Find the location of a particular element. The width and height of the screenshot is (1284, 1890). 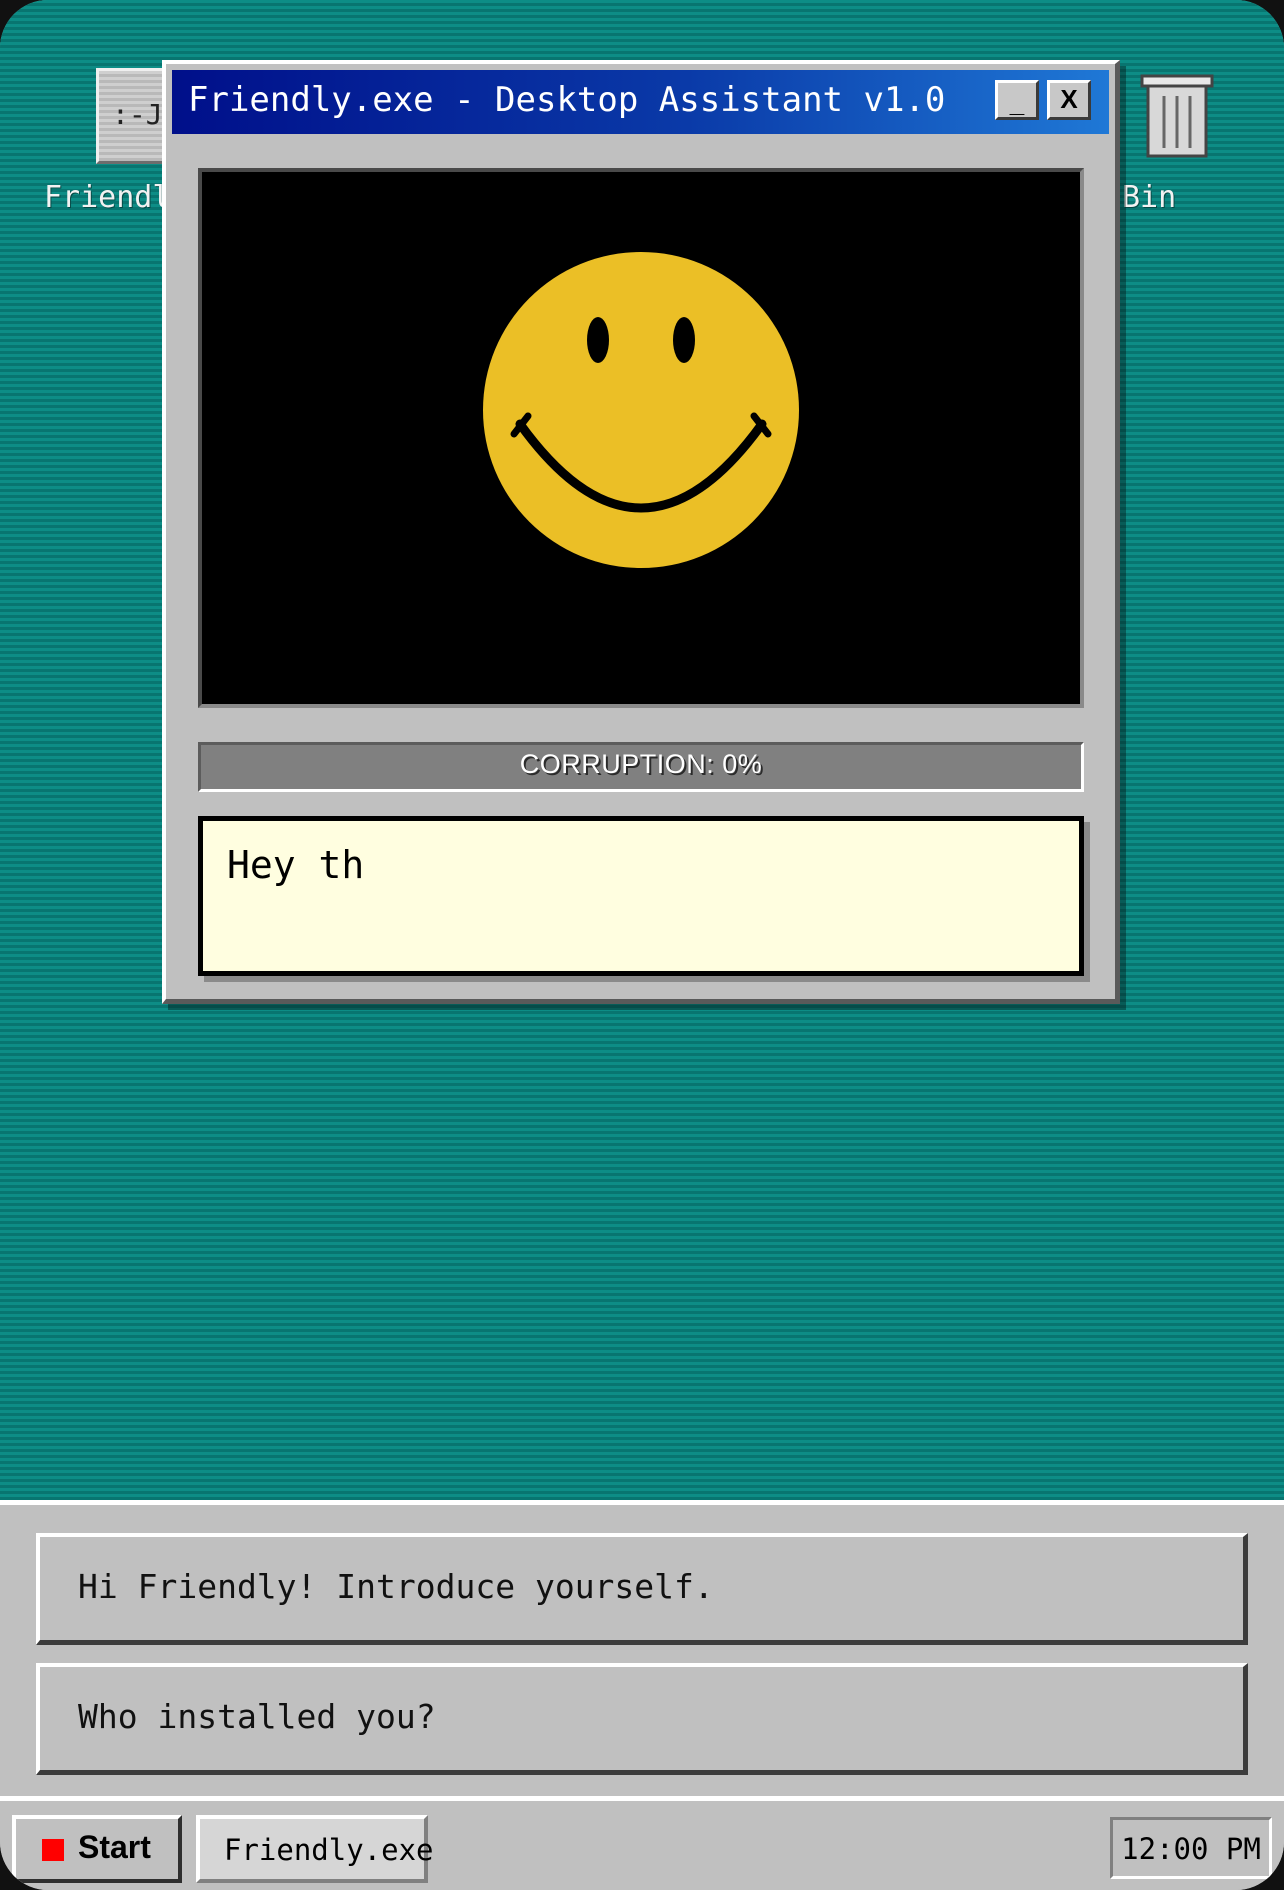

taskbar-item-label: Friendly.exe is located at coordinates (329, 1850).